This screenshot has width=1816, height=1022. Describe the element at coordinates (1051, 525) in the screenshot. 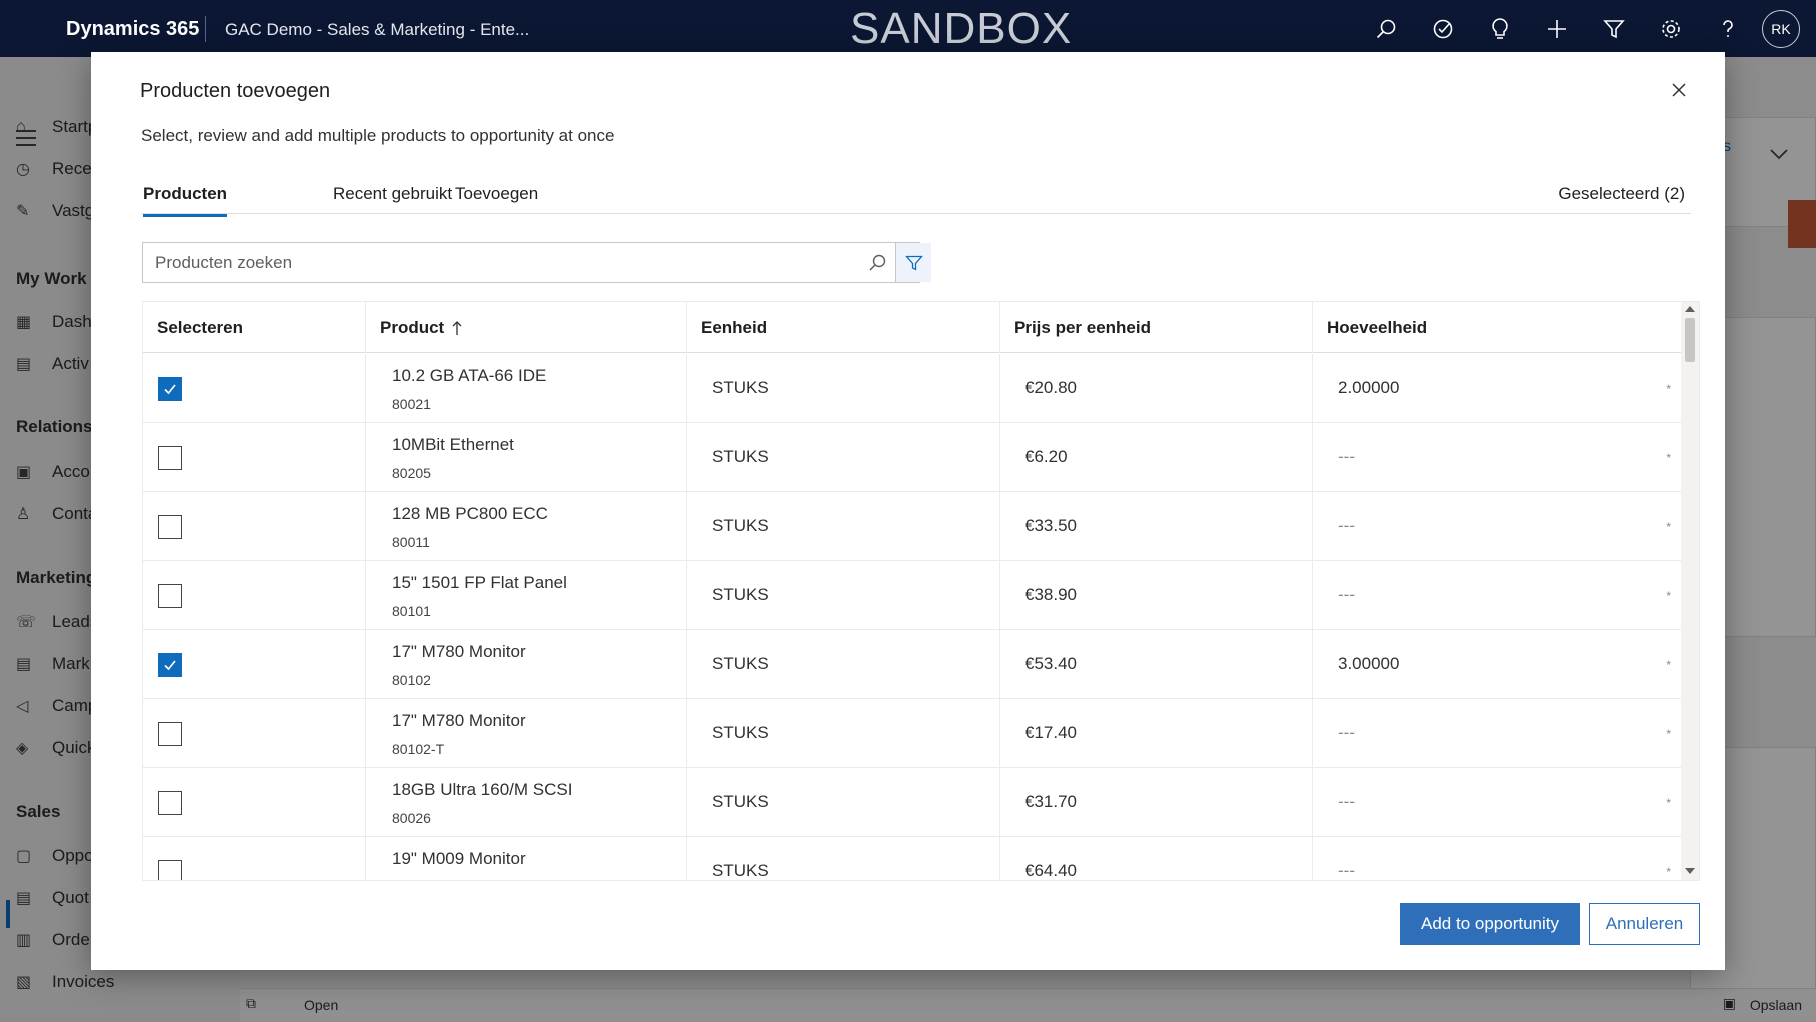

I see `price-value: €33.50` at that location.